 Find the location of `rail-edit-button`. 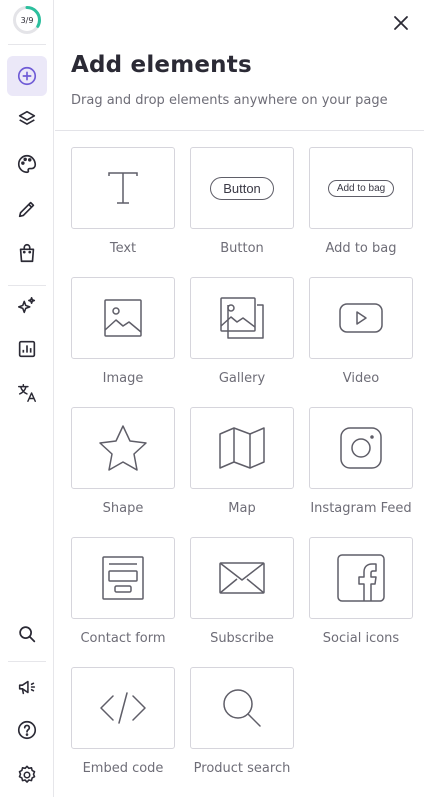

rail-edit-button is located at coordinates (27, 209).